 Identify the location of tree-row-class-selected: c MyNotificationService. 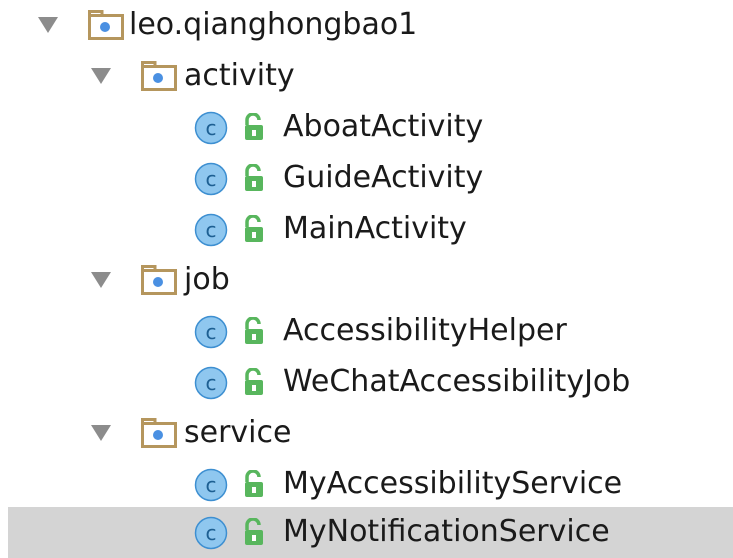
(370, 532).